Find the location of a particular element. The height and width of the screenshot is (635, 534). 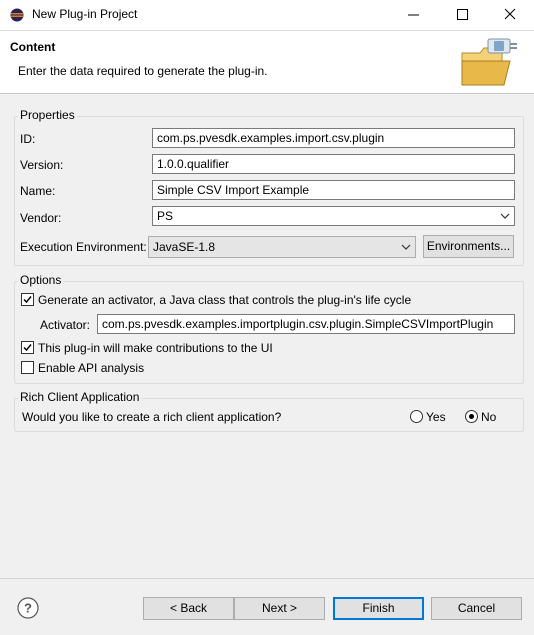

minimize-button is located at coordinates (414, 15).